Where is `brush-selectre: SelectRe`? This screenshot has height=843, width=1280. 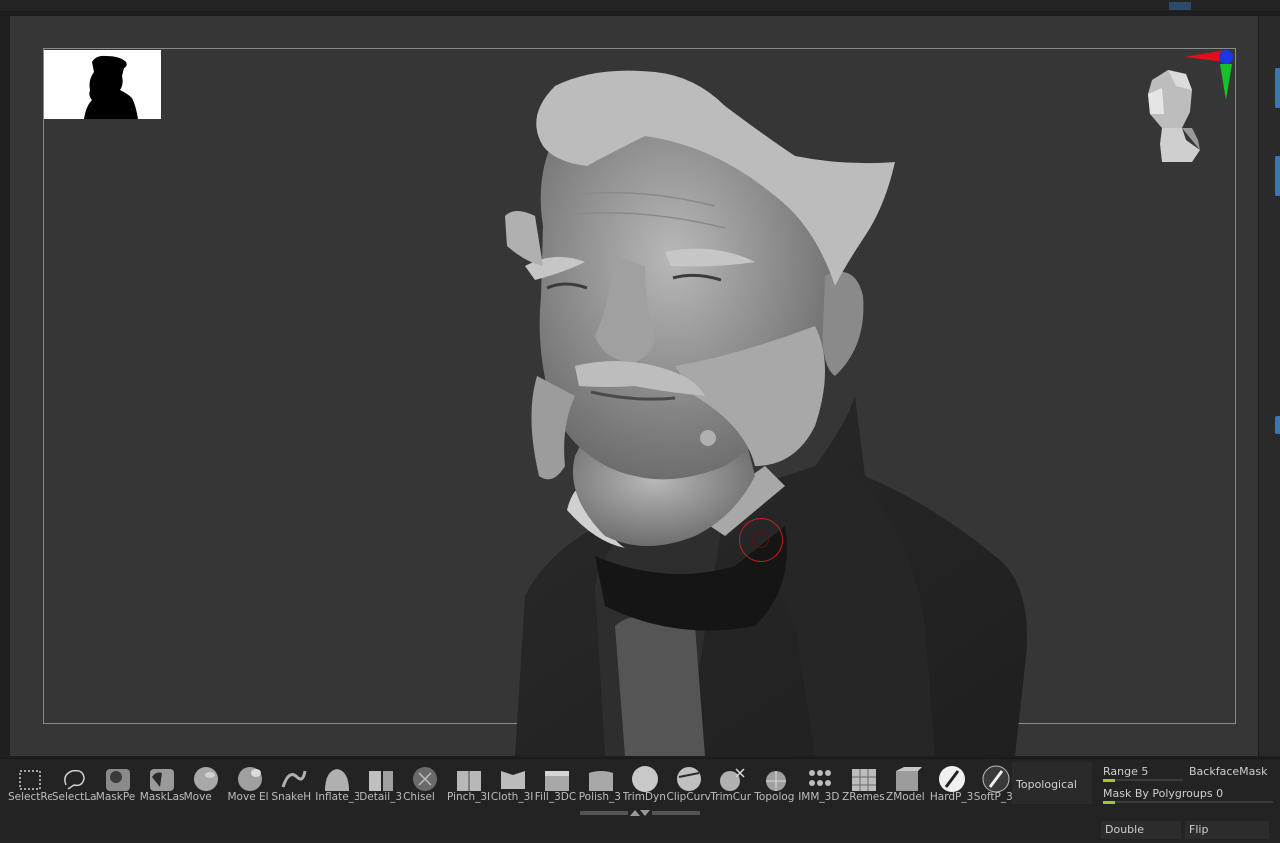 brush-selectre: SelectRe is located at coordinates (30, 784).